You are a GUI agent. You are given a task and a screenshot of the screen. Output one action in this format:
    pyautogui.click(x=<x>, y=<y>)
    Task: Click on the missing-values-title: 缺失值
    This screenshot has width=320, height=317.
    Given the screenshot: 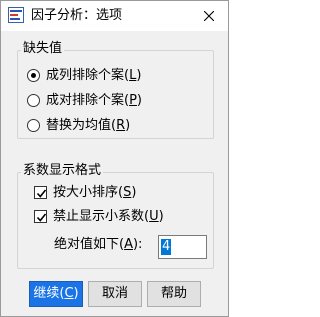 What is the action you would take?
    pyautogui.click(x=43, y=49)
    